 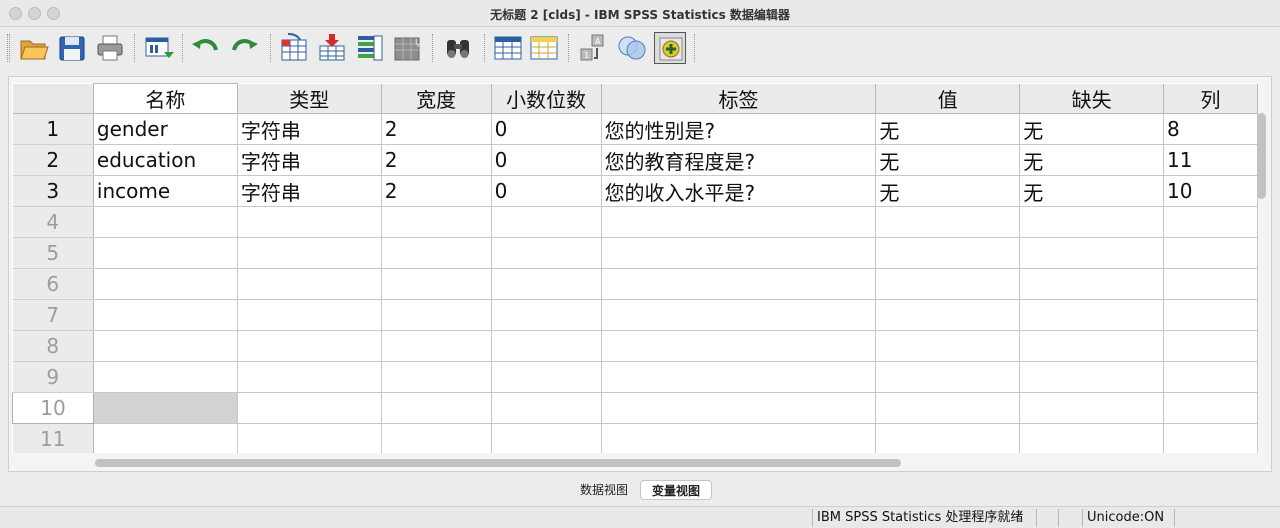 What do you see at coordinates (546, 98) in the screenshot?
I see `column-header: 小数位数` at bounding box center [546, 98].